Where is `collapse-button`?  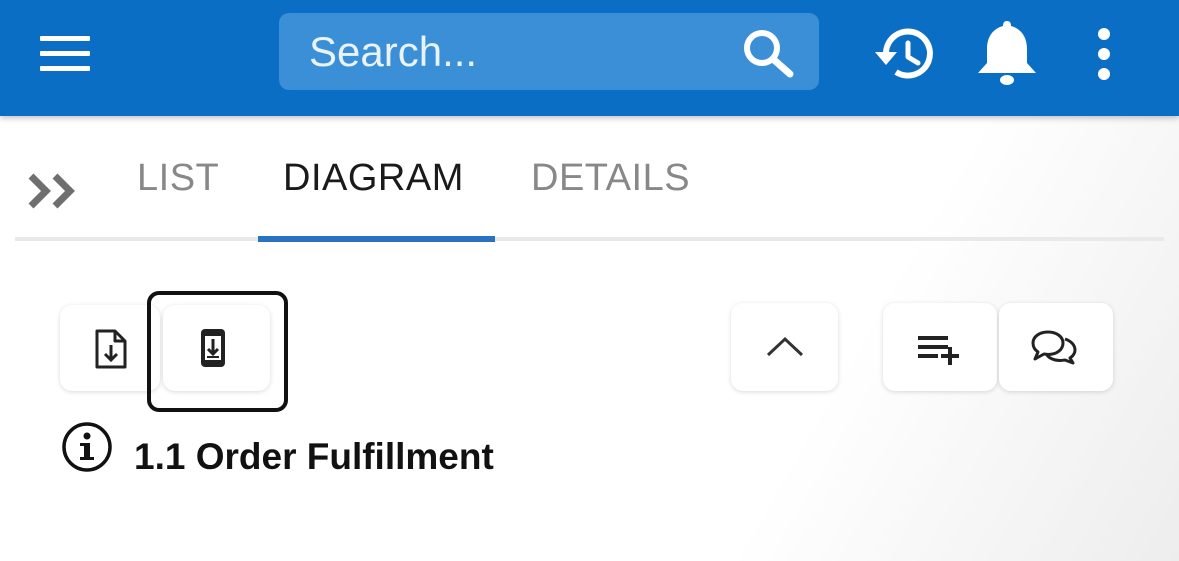
collapse-button is located at coordinates (784, 347).